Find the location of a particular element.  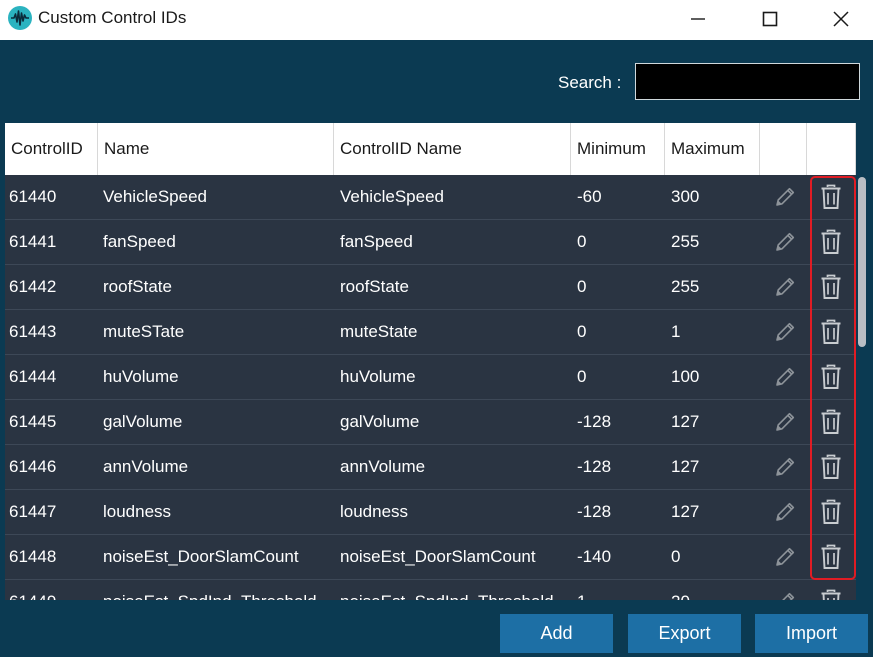

import-button: Import is located at coordinates (811, 633).